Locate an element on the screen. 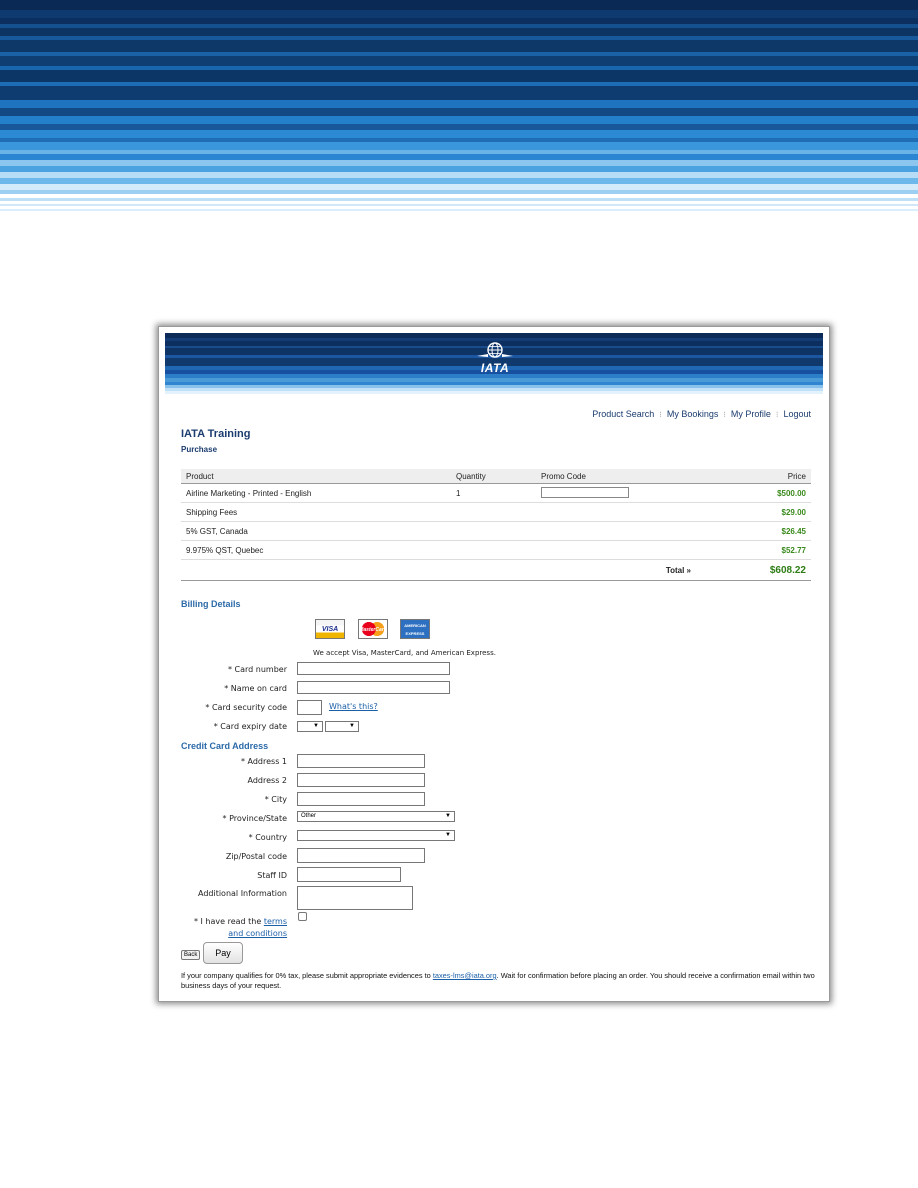 This screenshot has height=1188, width=918. page-title: IATA Training is located at coordinates (216, 434).